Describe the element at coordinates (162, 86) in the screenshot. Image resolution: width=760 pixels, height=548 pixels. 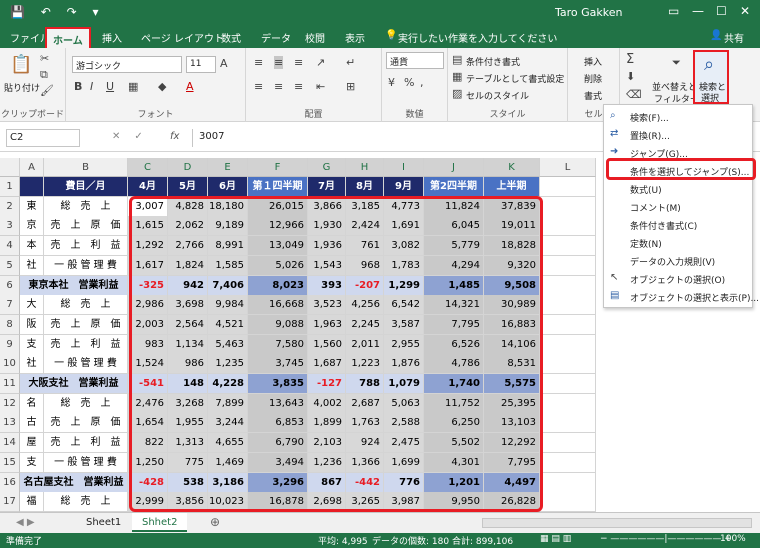
I see `fill-color-icon: ◆` at that location.